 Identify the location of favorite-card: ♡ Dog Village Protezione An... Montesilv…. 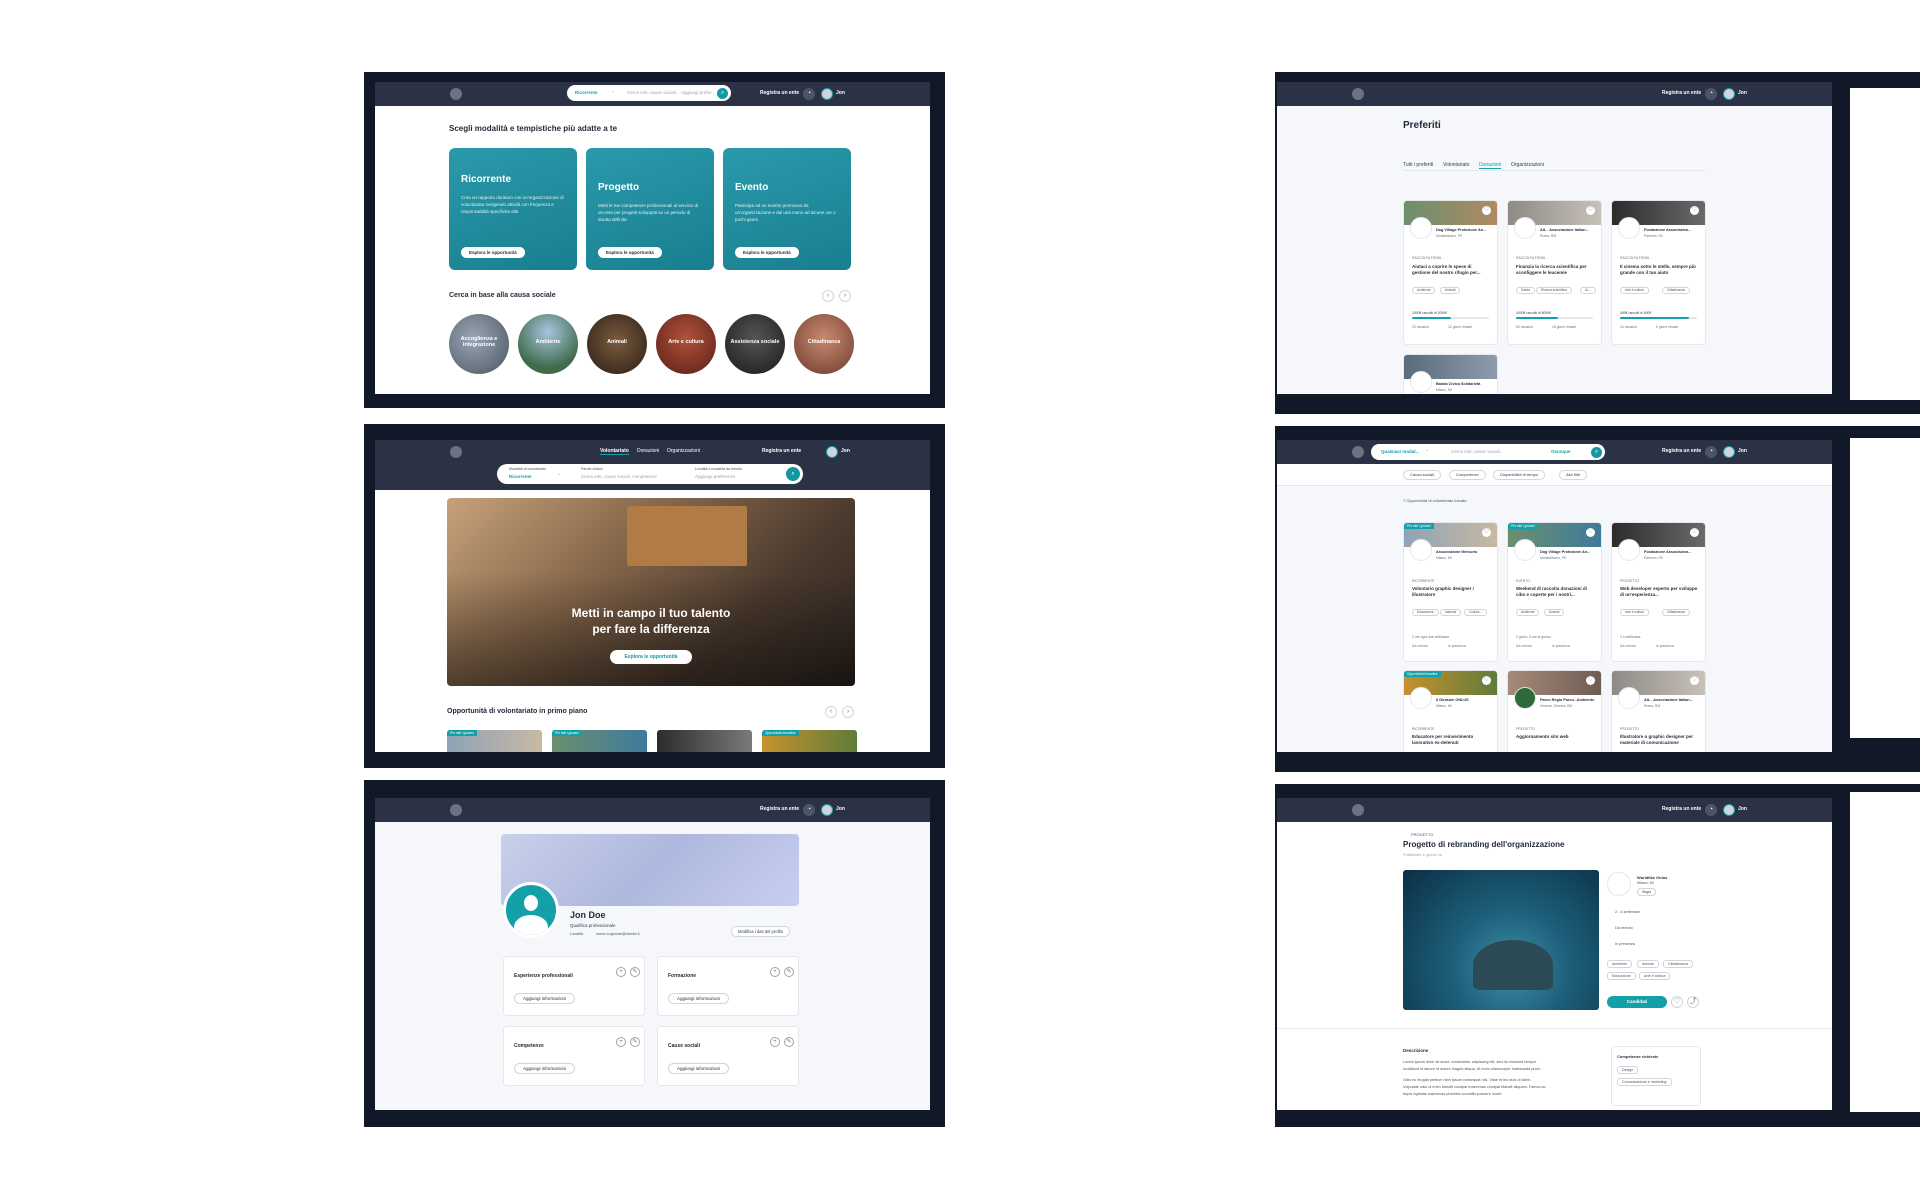
(1450, 272).